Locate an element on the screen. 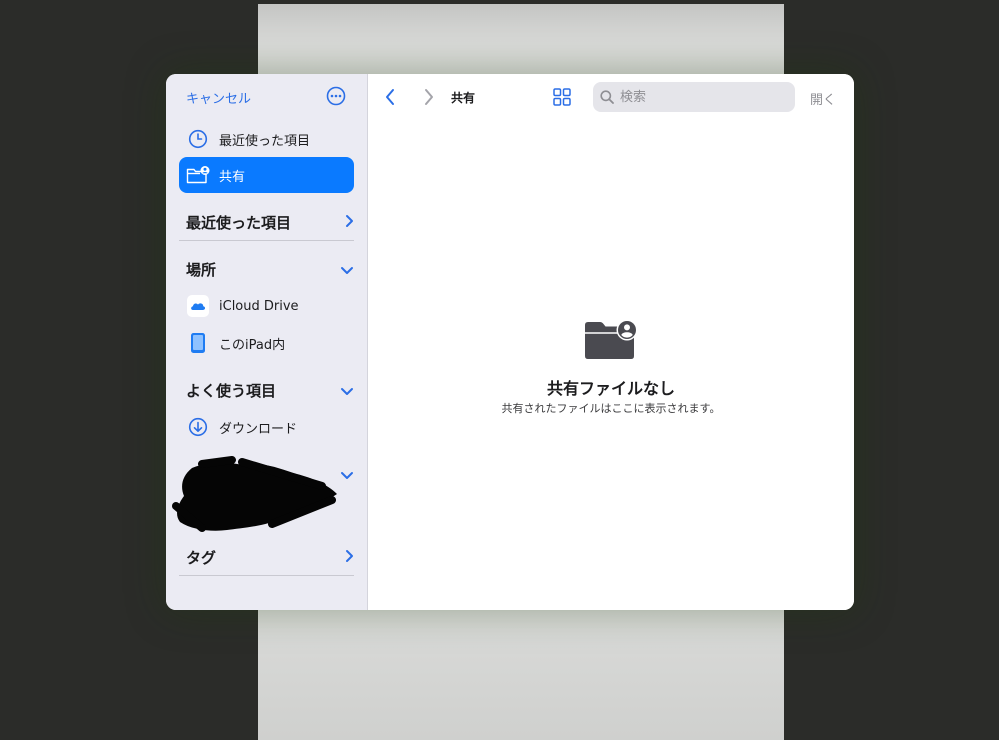 This screenshot has width=999, height=740. empty-state is located at coordinates (611, 342).